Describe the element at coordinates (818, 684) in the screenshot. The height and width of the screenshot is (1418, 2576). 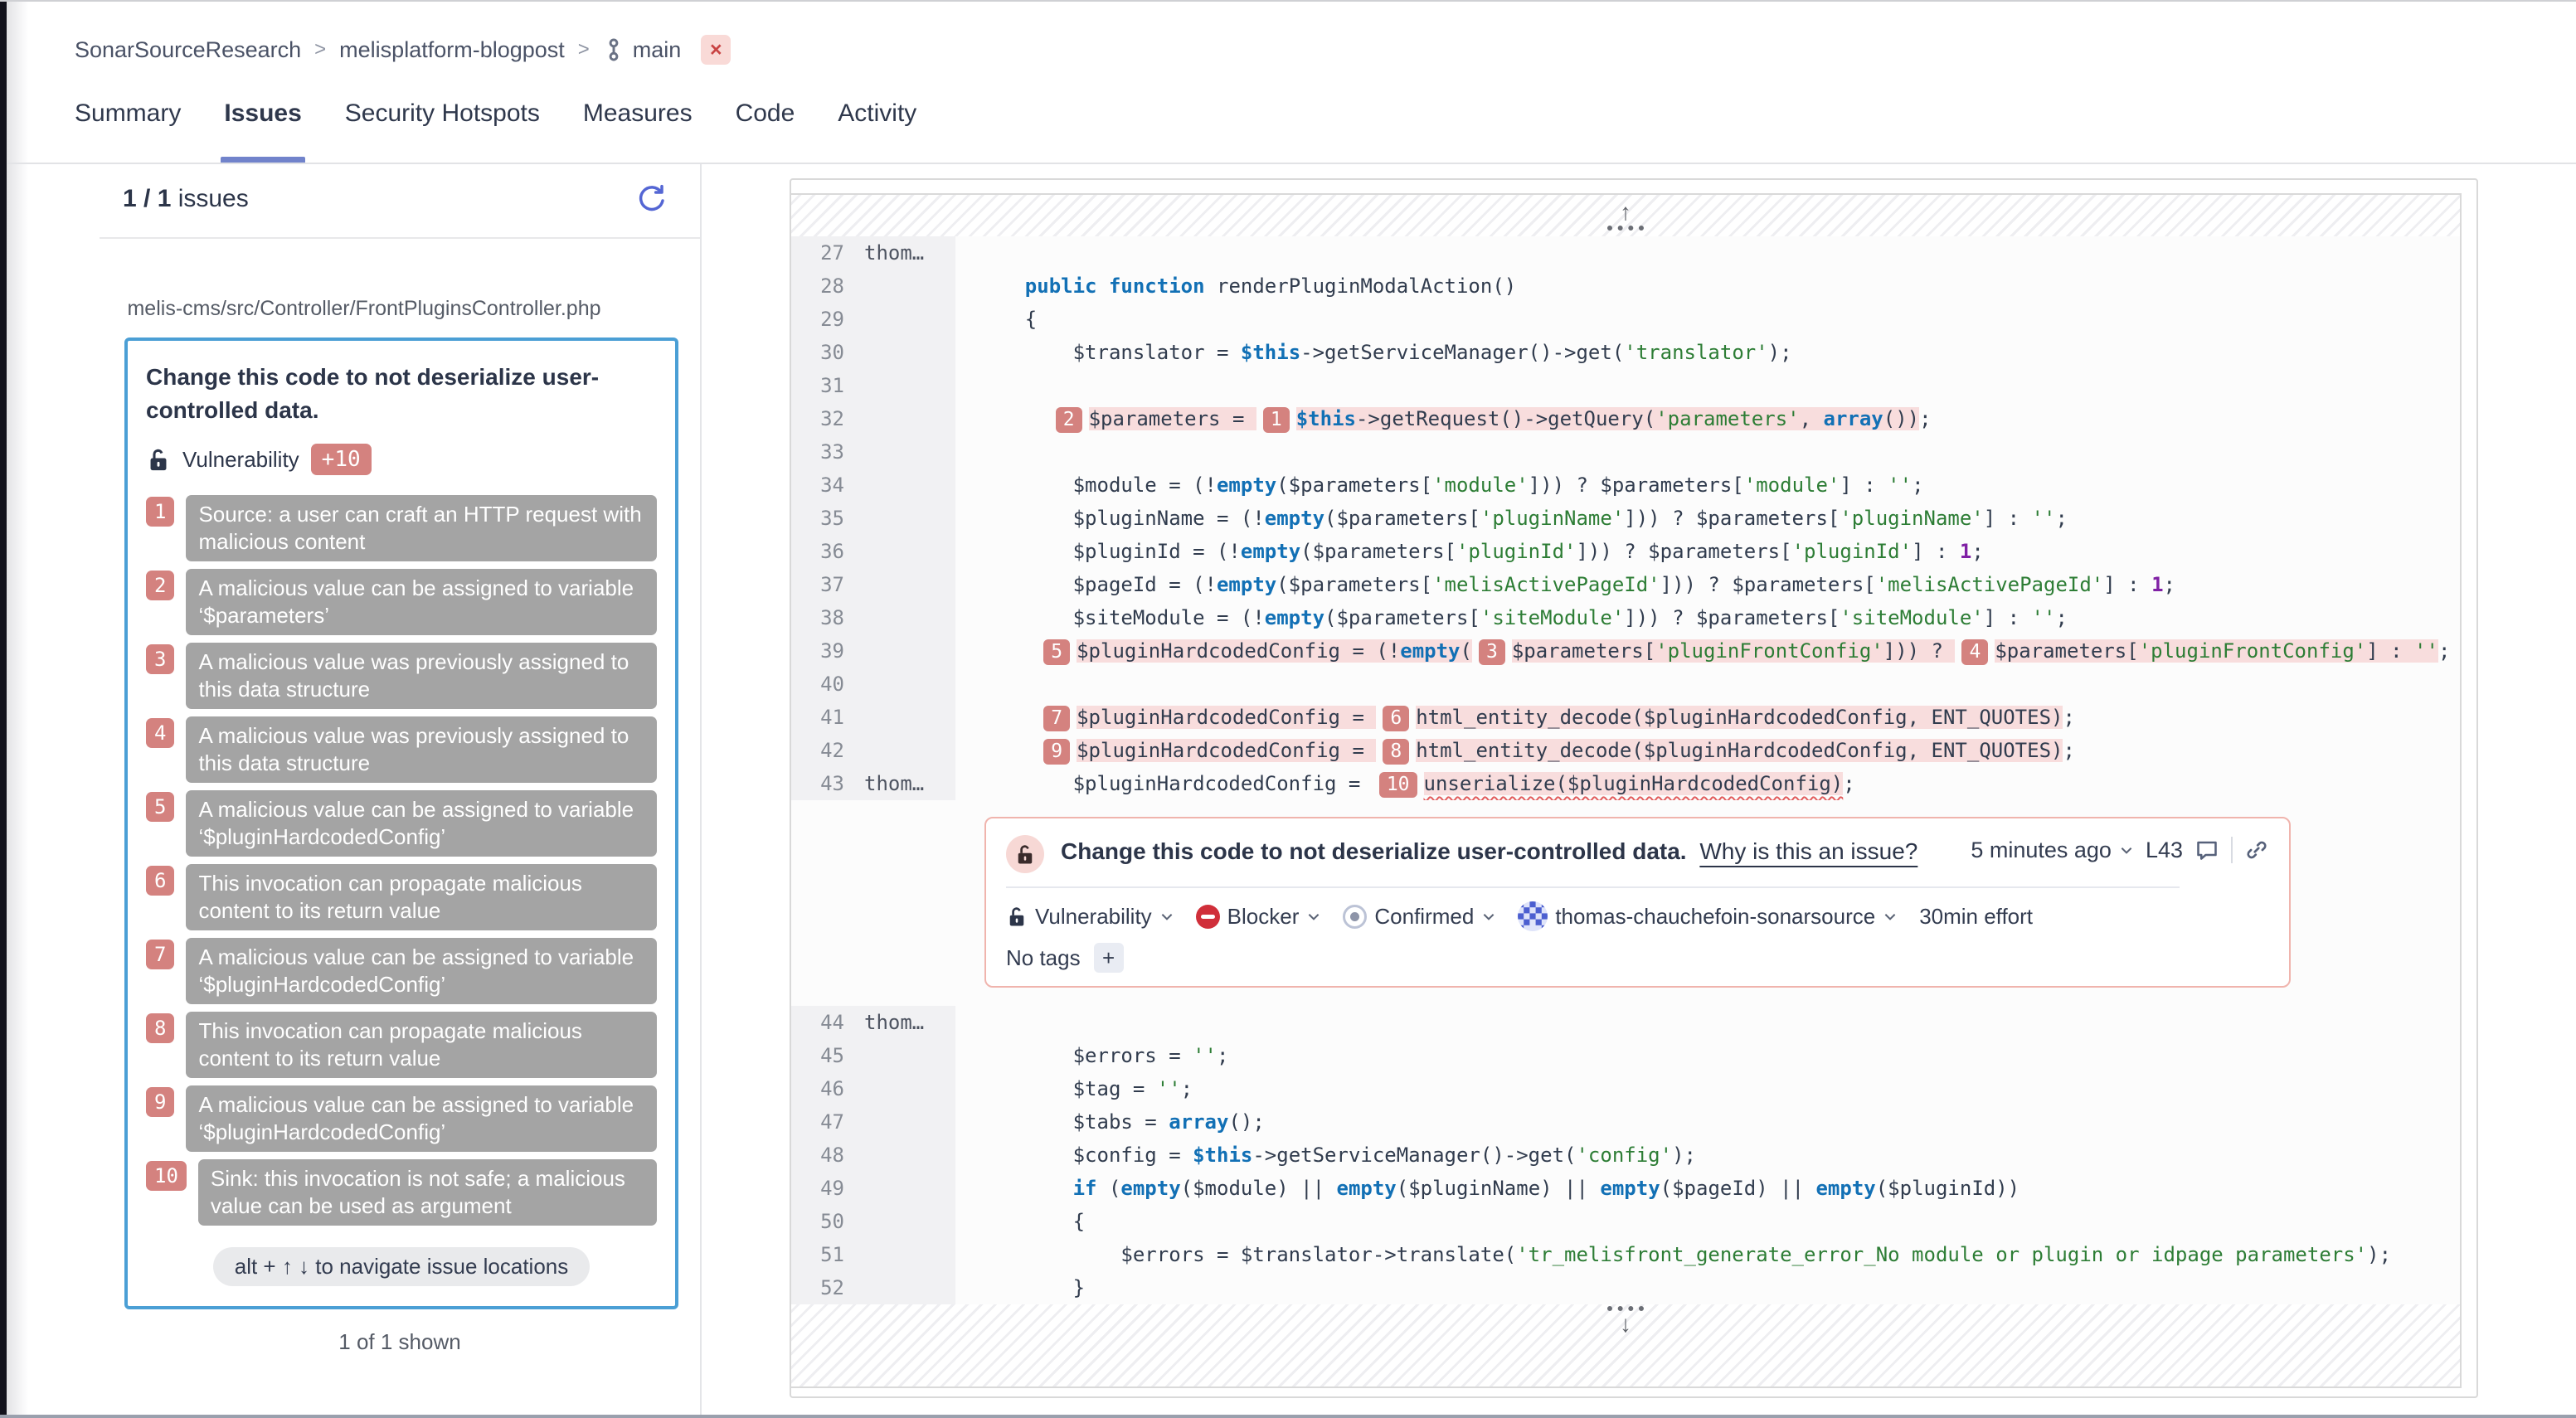
I see `line-number: 40` at that location.